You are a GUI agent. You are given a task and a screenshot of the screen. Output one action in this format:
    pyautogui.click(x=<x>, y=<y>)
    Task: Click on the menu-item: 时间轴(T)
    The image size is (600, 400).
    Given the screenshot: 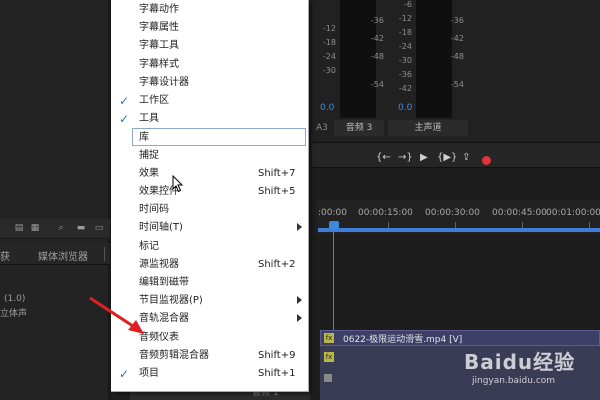 What is the action you would take?
    pyautogui.click(x=209, y=228)
    